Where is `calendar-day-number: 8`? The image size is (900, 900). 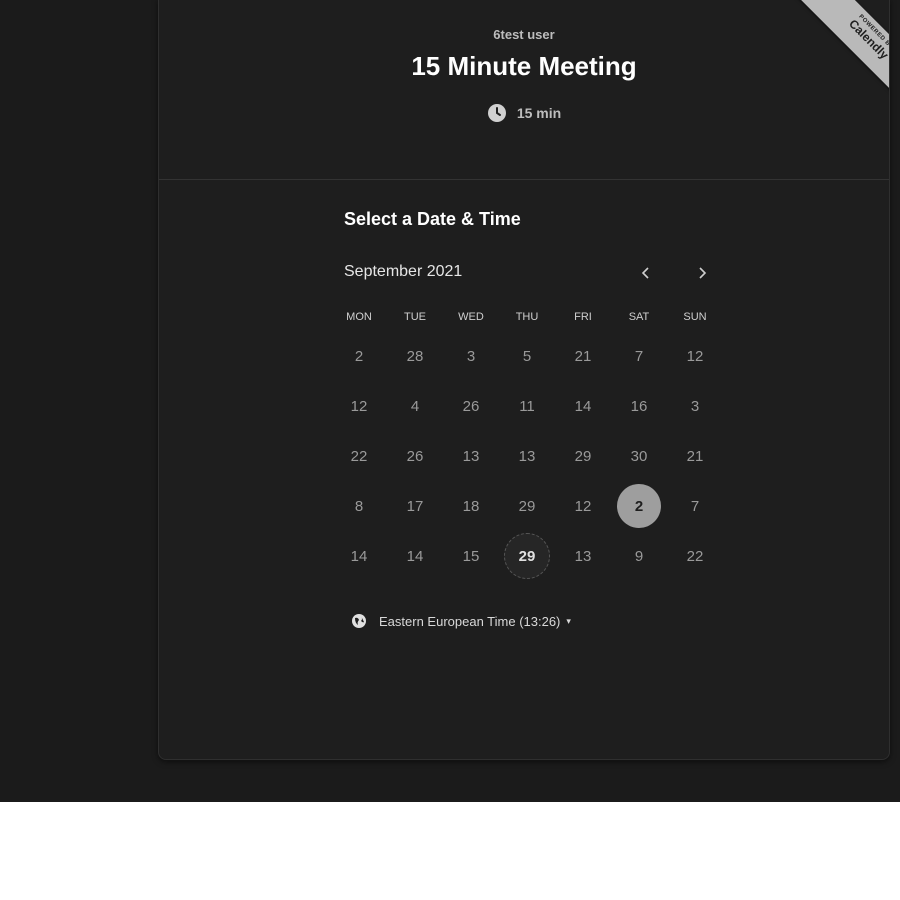
calendar-day-number: 8 is located at coordinates (359, 506).